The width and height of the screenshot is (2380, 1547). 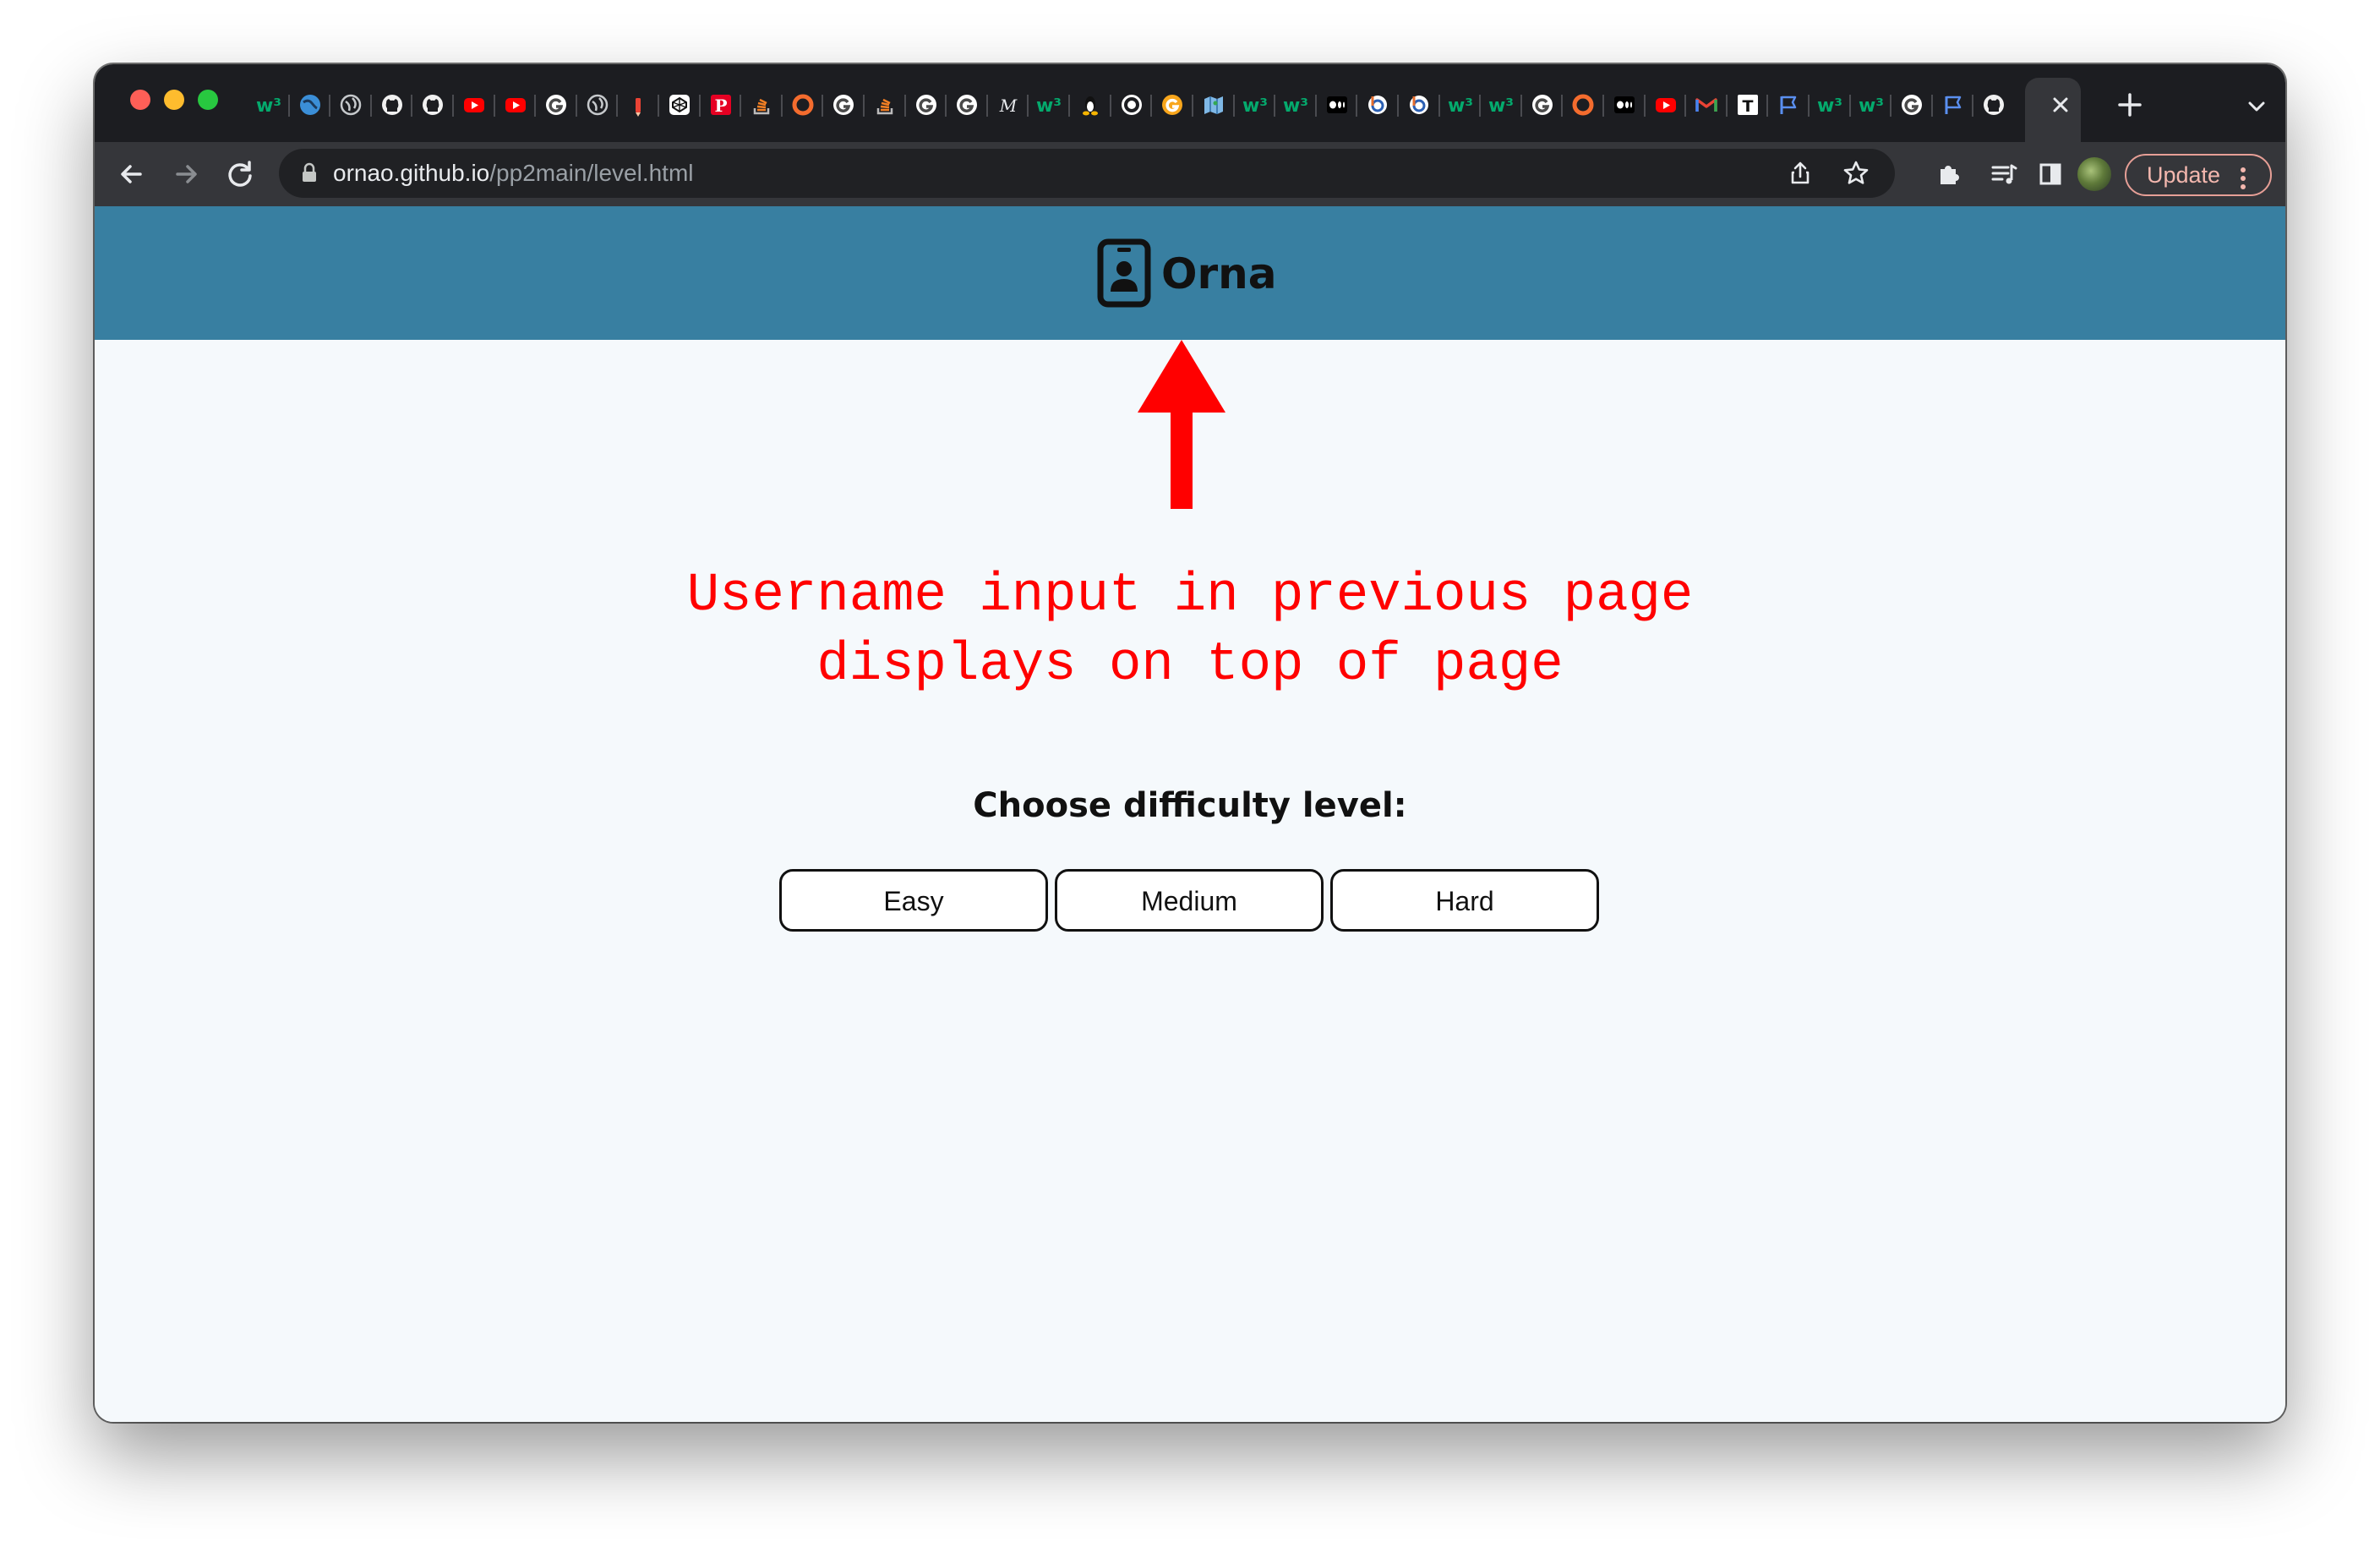 I want to click on hard-button: Hard, so click(x=1465, y=900).